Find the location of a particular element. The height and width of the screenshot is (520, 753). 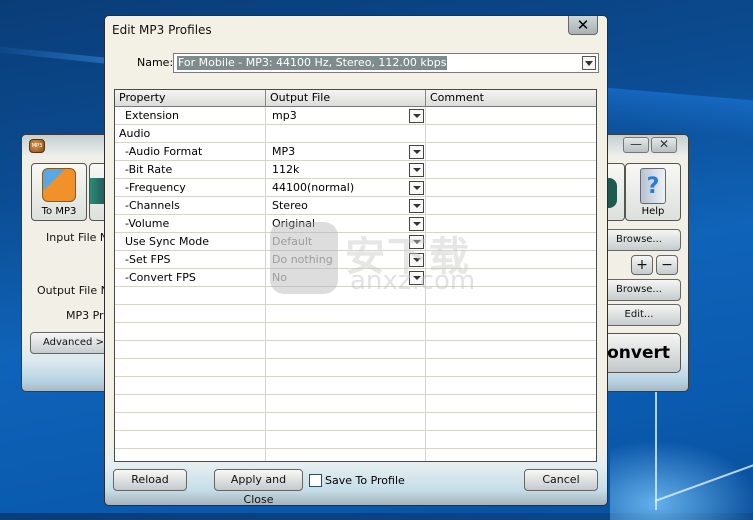

value-cell: MP3 is located at coordinates (346, 151).